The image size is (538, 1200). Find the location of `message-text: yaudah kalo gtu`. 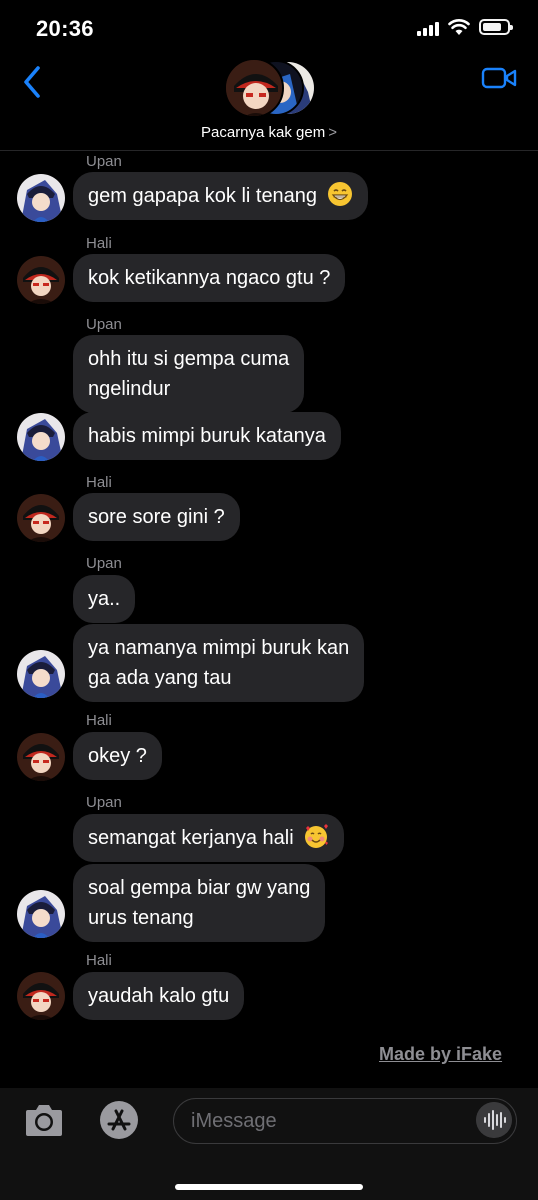

message-text: yaudah kalo gtu is located at coordinates (159, 996).